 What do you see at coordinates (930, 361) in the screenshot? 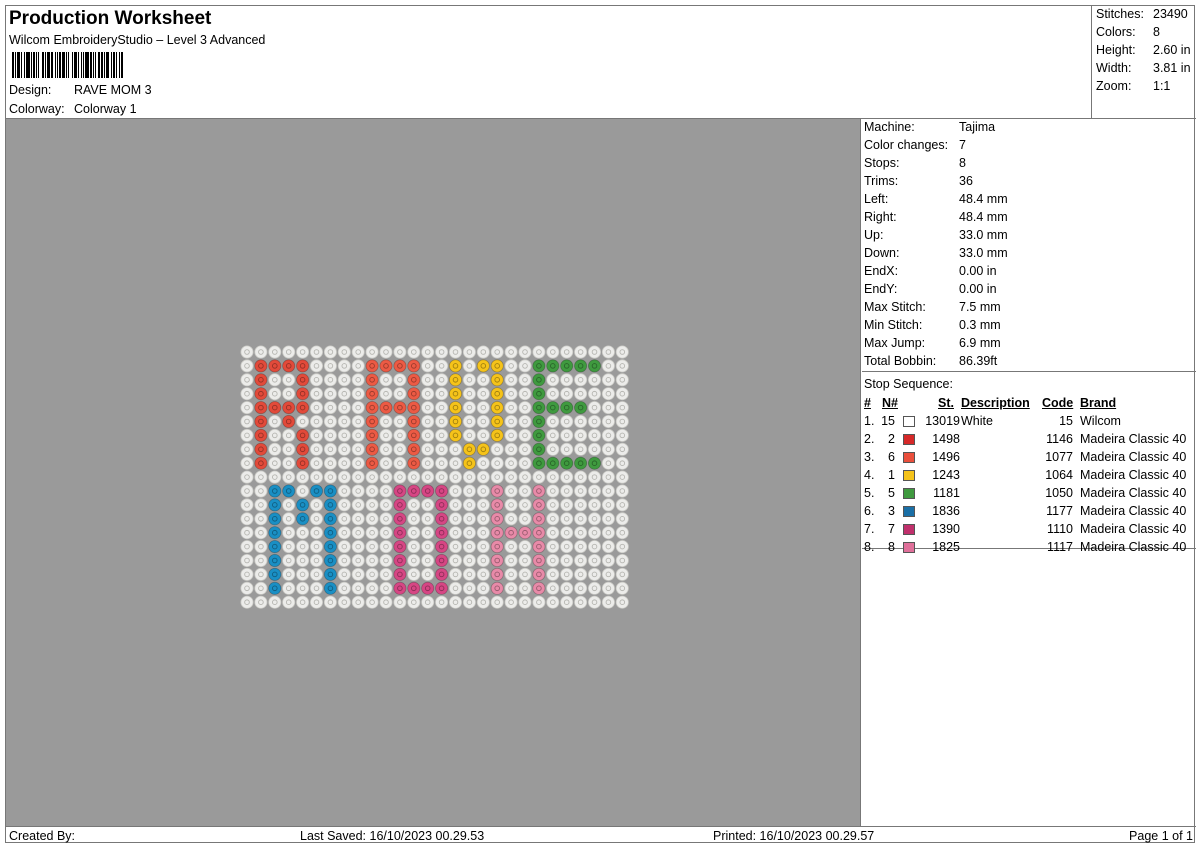
I see `machine-info-row: Total Bobbin: 86.39ft` at bounding box center [930, 361].